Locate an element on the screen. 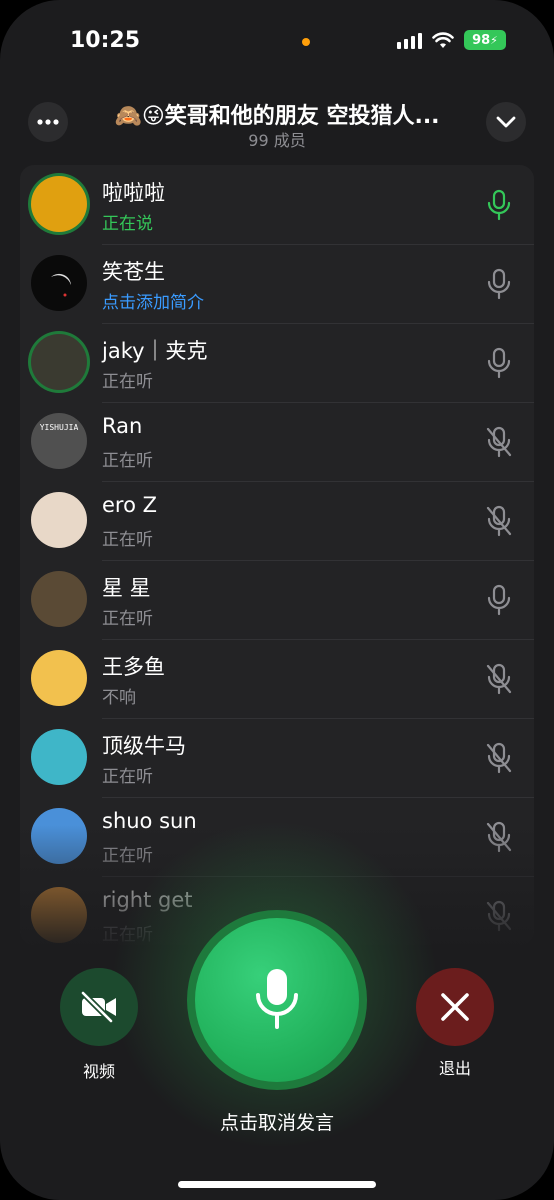 This screenshot has width=554, height=1200. participant-name: 啦啦啦 is located at coordinates (133, 193).